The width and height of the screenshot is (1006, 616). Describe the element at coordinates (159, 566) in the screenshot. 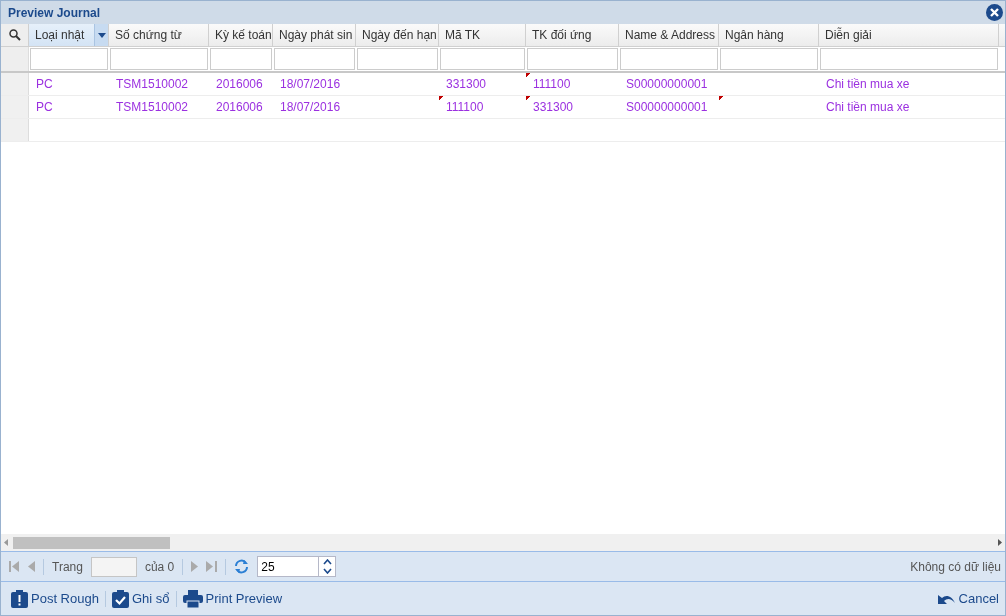

I see `page-count-label: của 0` at that location.